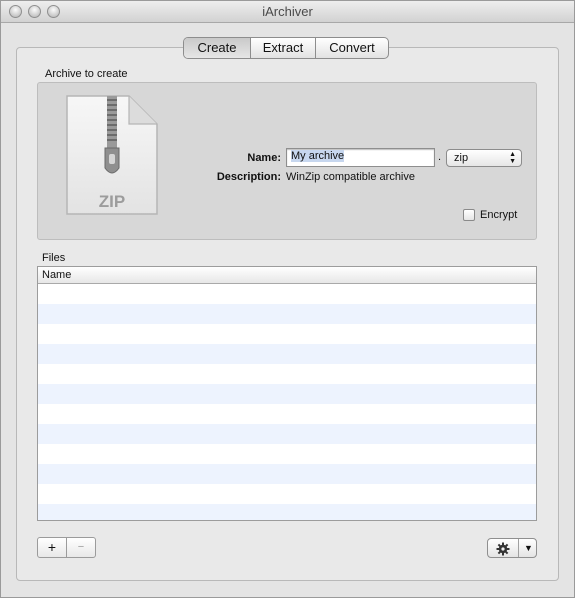  What do you see at coordinates (282, 48) in the screenshot?
I see `tab-extract: Extract` at bounding box center [282, 48].